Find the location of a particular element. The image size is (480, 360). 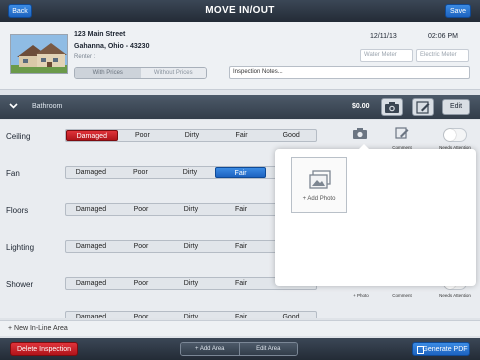

item-label: Floors is located at coordinates (17, 210).